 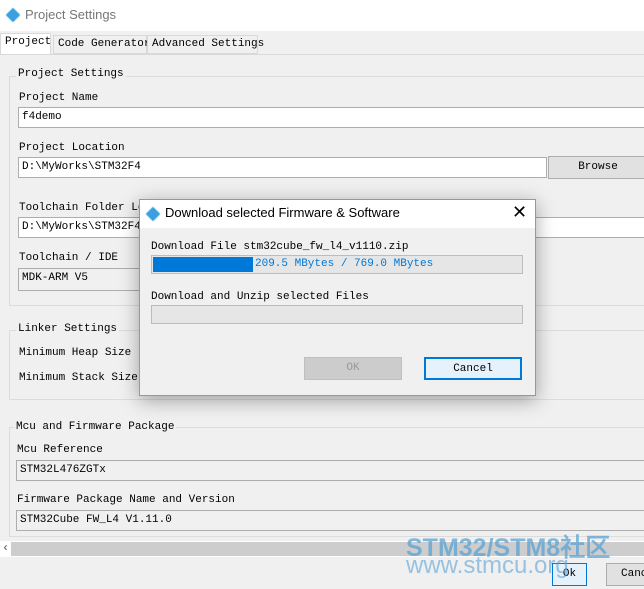 What do you see at coordinates (75, 353) in the screenshot?
I see `heap-size-label: Minimum Heap Size` at bounding box center [75, 353].